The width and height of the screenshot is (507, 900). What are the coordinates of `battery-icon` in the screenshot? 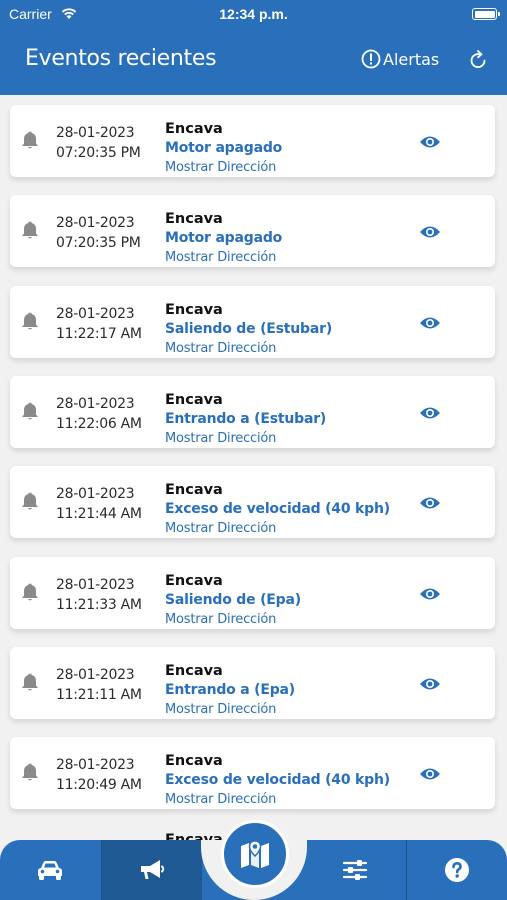 It's located at (486, 14).